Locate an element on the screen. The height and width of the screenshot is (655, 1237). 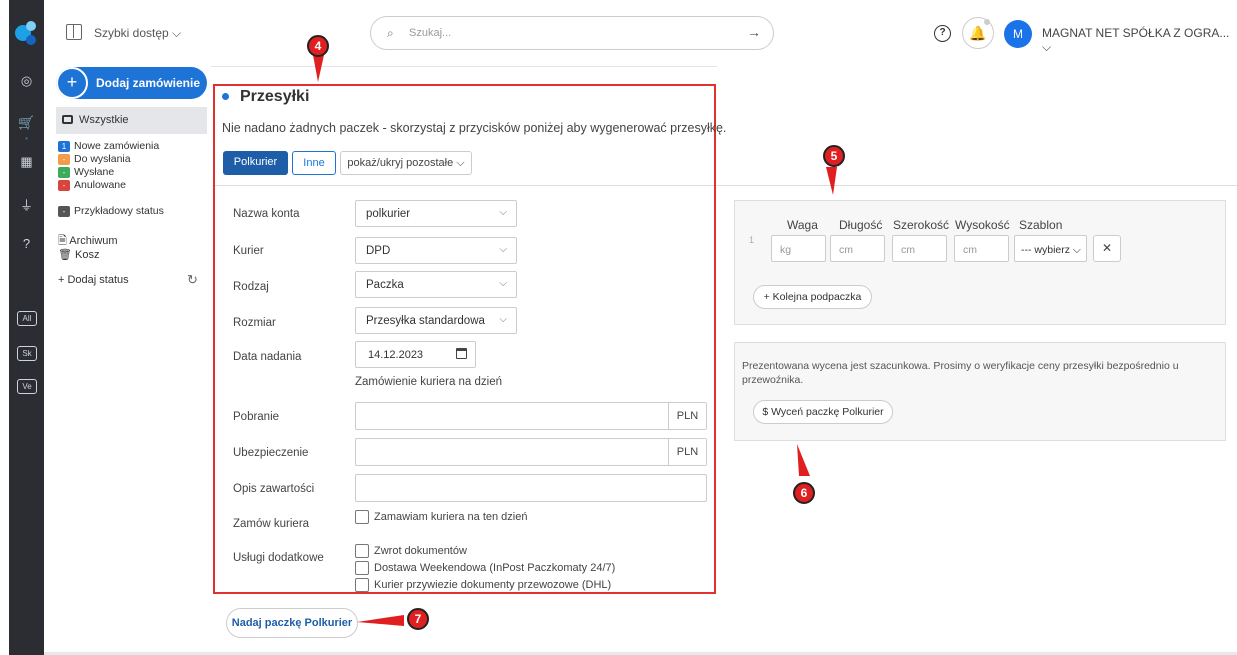
calendar-icon is located at coordinates (461, 353).